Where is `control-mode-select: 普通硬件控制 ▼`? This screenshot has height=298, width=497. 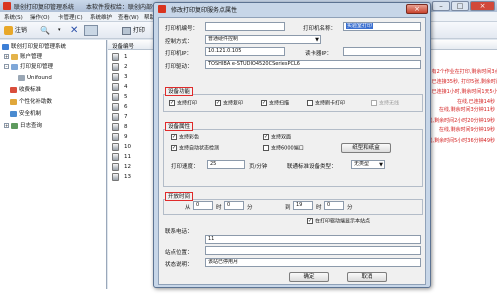
control-mode-select: 普通硬件控制 ▼ is located at coordinates (263, 39).